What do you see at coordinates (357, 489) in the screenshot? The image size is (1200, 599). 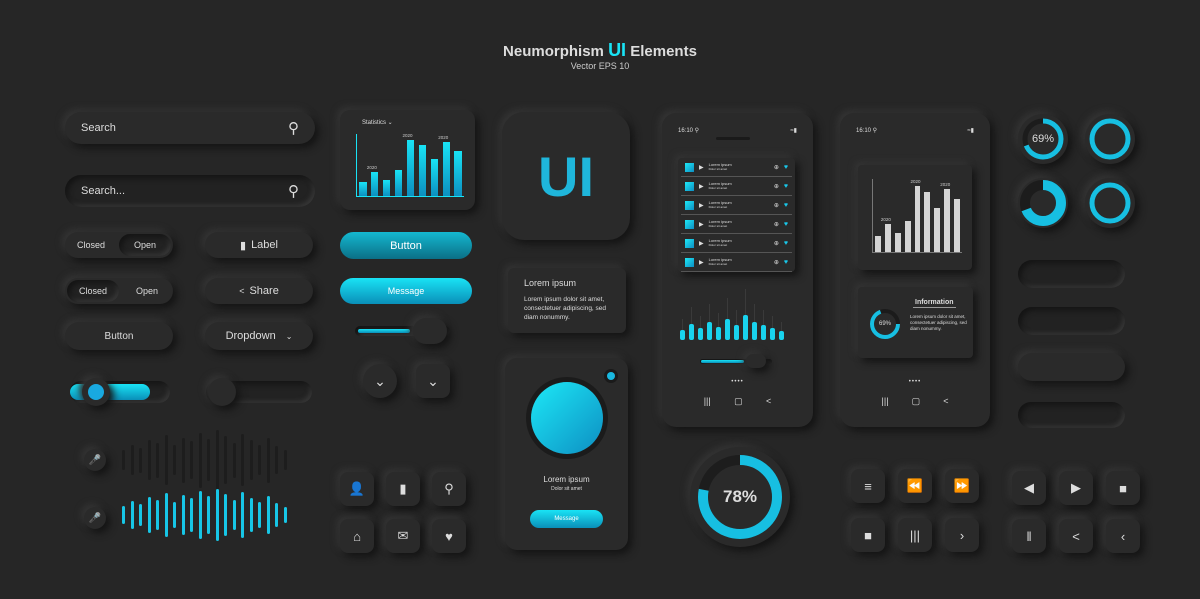 I see `user-icon: 👤` at bounding box center [357, 489].